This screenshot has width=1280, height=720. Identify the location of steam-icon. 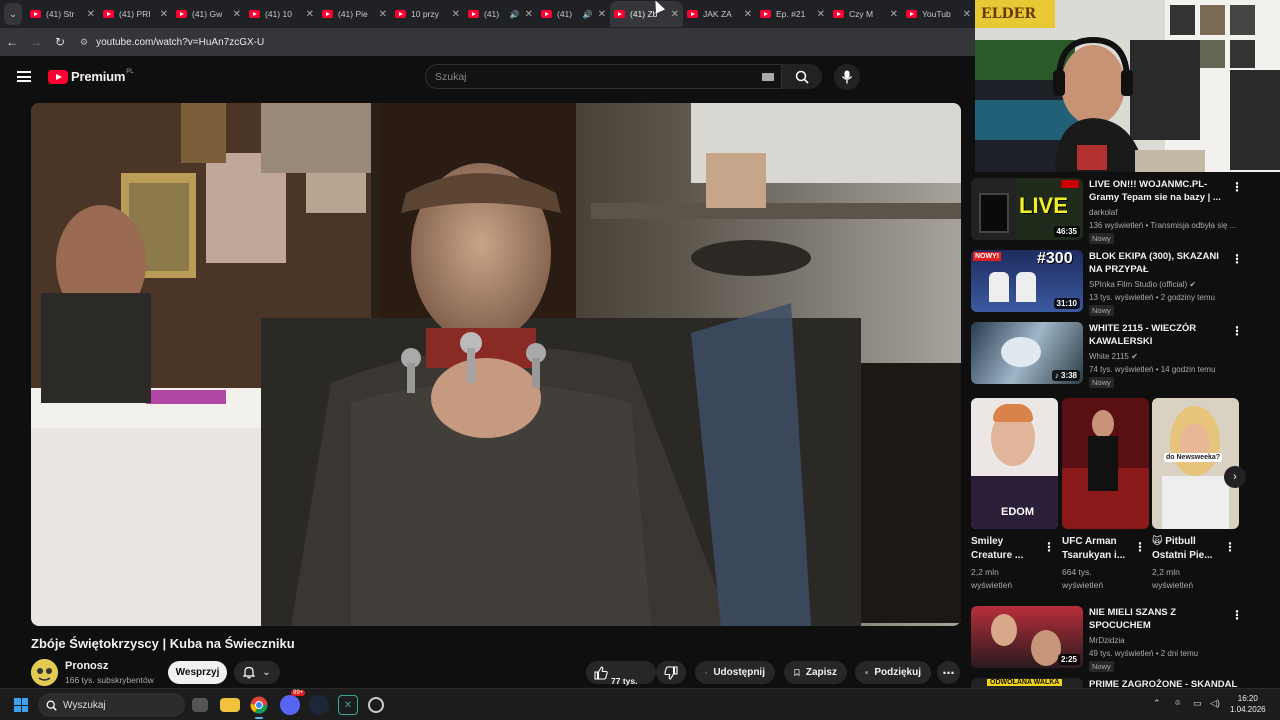
(319, 705).